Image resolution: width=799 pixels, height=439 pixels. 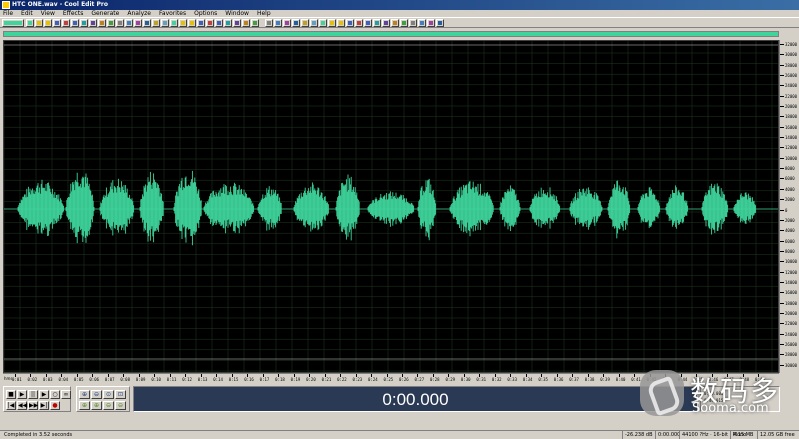 I want to click on menu-view: View, so click(x=48, y=13).